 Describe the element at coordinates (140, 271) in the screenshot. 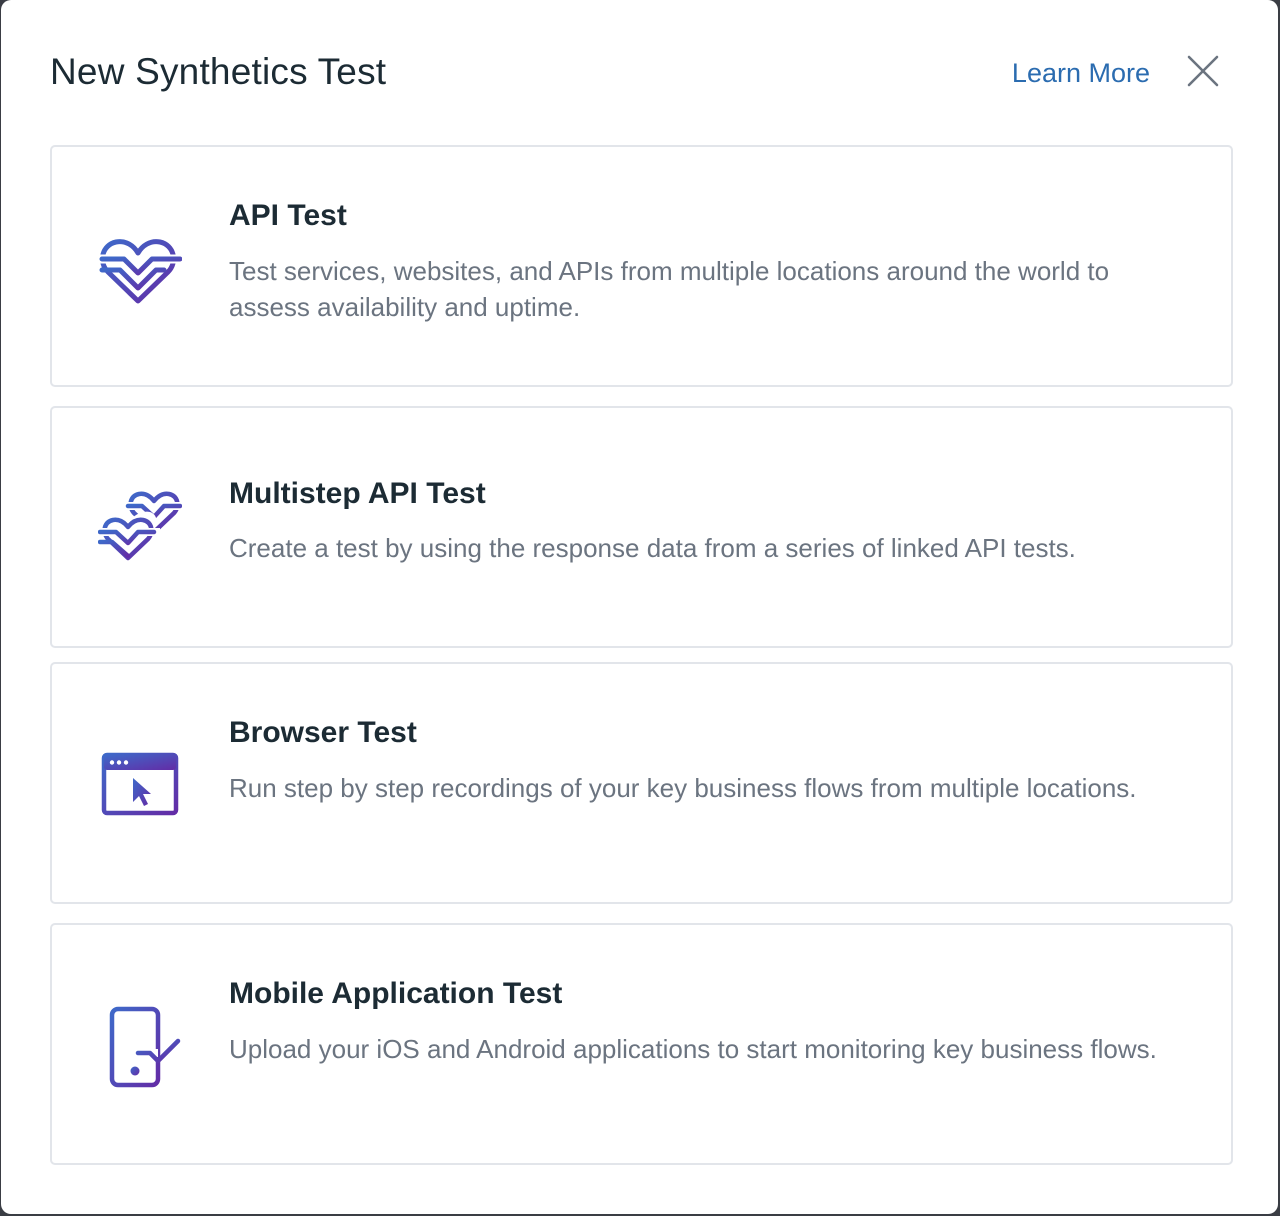

I see `heartbeat-icon` at that location.